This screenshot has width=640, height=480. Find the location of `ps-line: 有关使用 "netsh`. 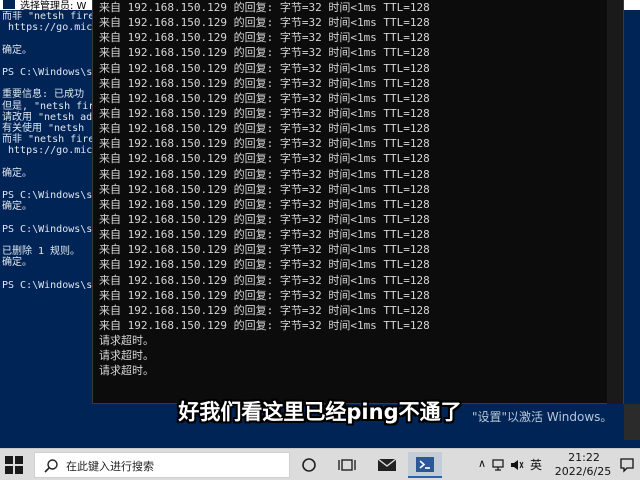

ps-line: 有关使用 "netsh is located at coordinates (46, 128).